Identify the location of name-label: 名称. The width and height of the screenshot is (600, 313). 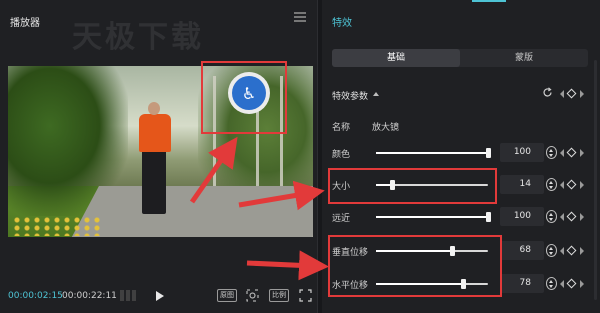
(341, 128).